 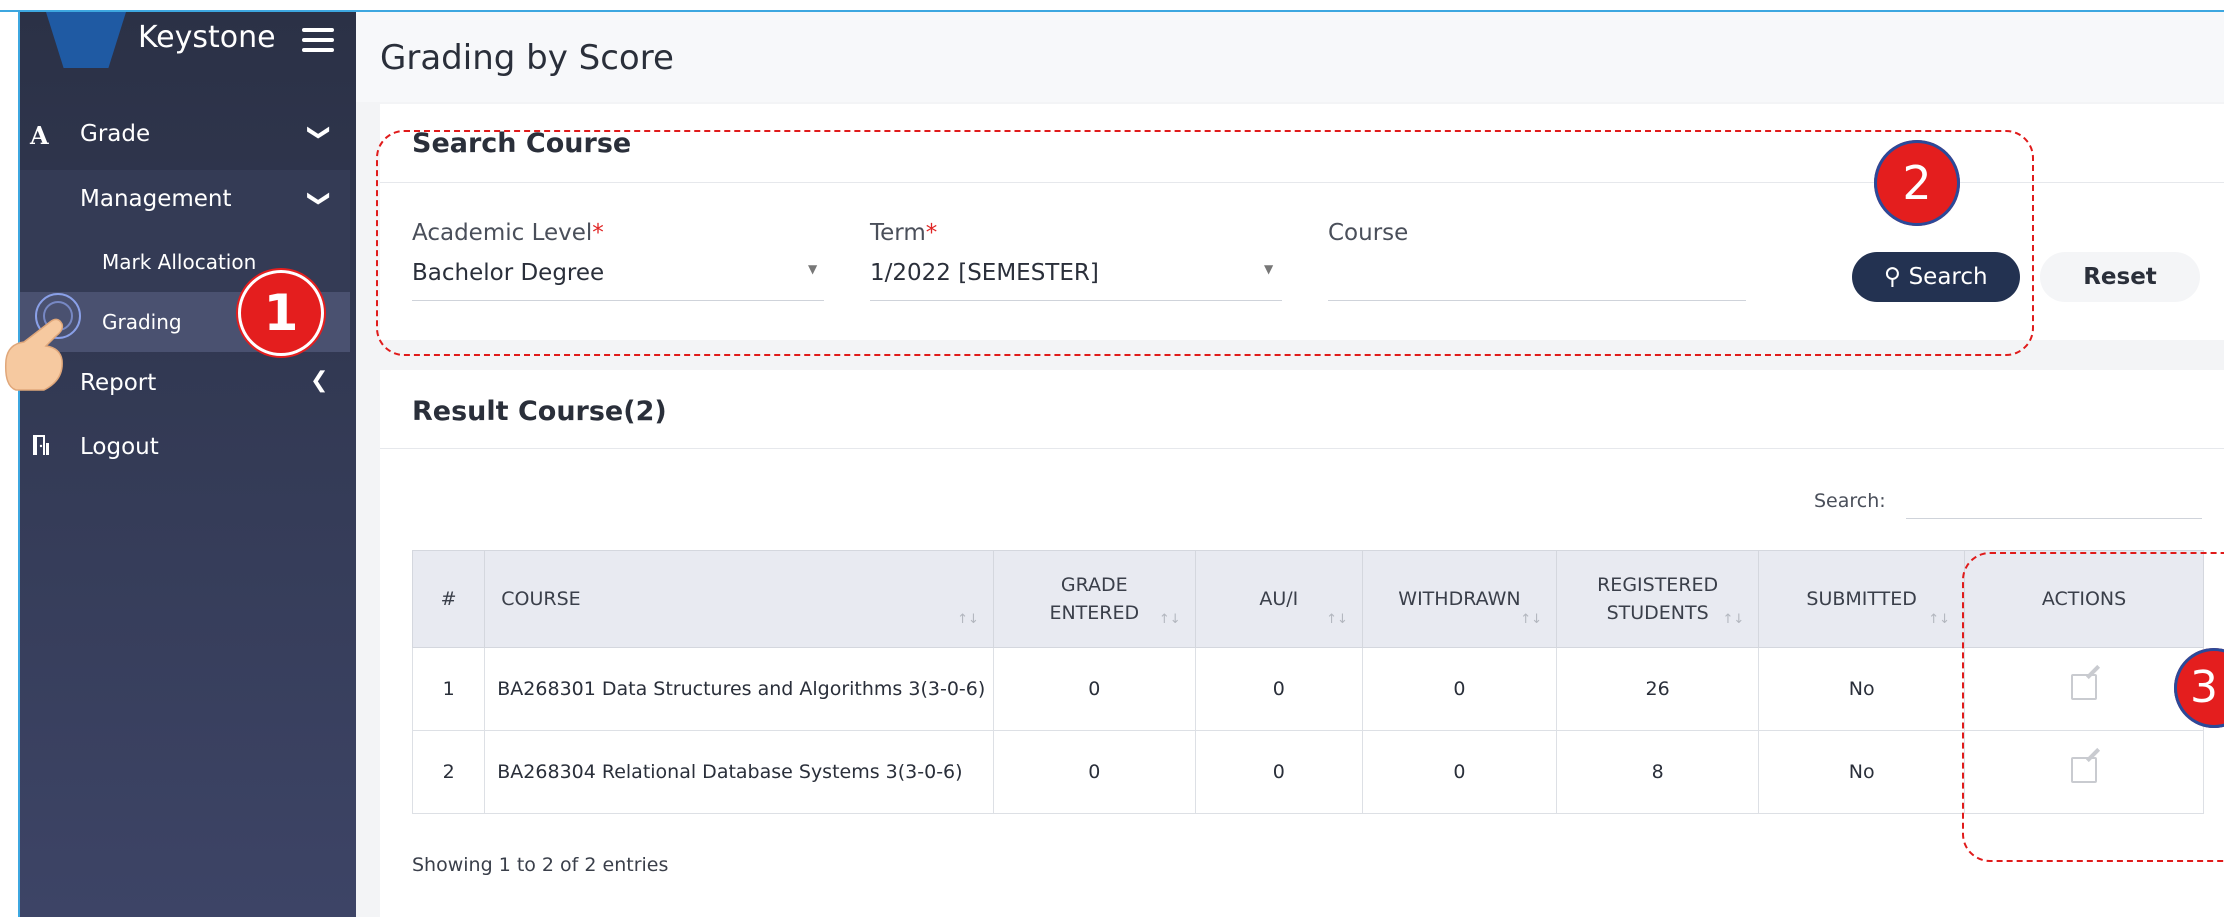 I want to click on window-top-border, so click(x=1112, y=6).